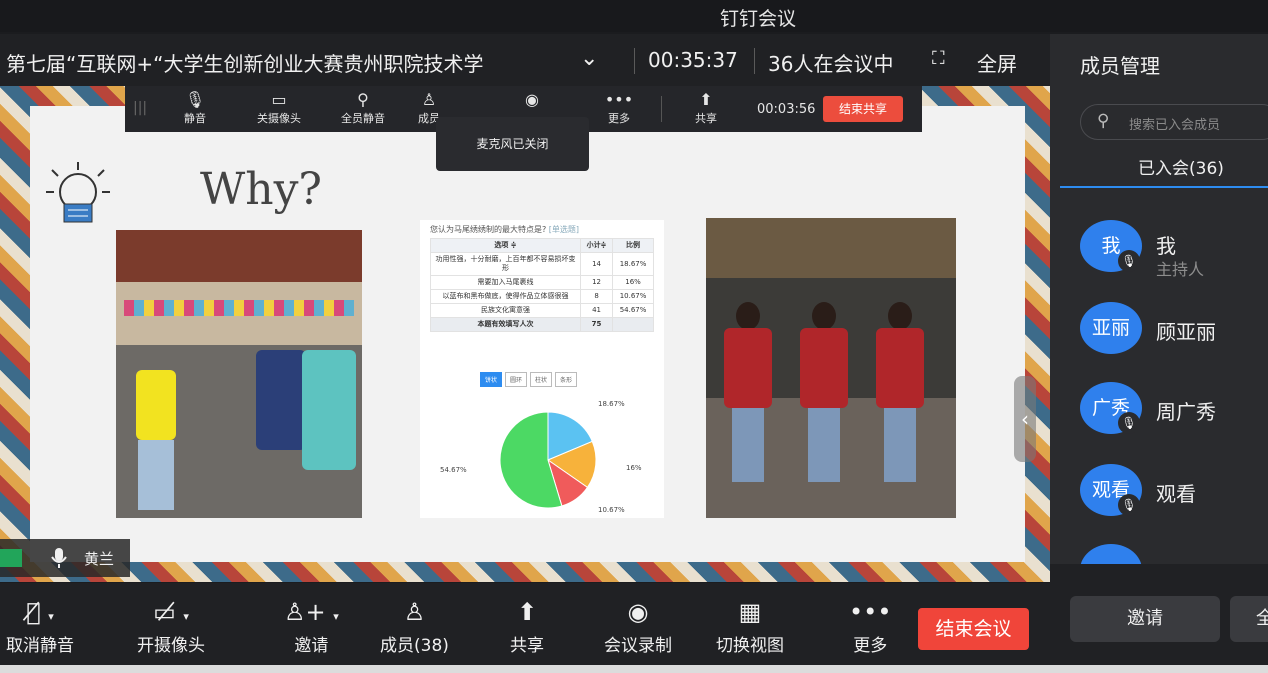 This screenshot has width=1268, height=673. Describe the element at coordinates (1145, 619) in the screenshot. I see `invite-button: 邀请` at that location.